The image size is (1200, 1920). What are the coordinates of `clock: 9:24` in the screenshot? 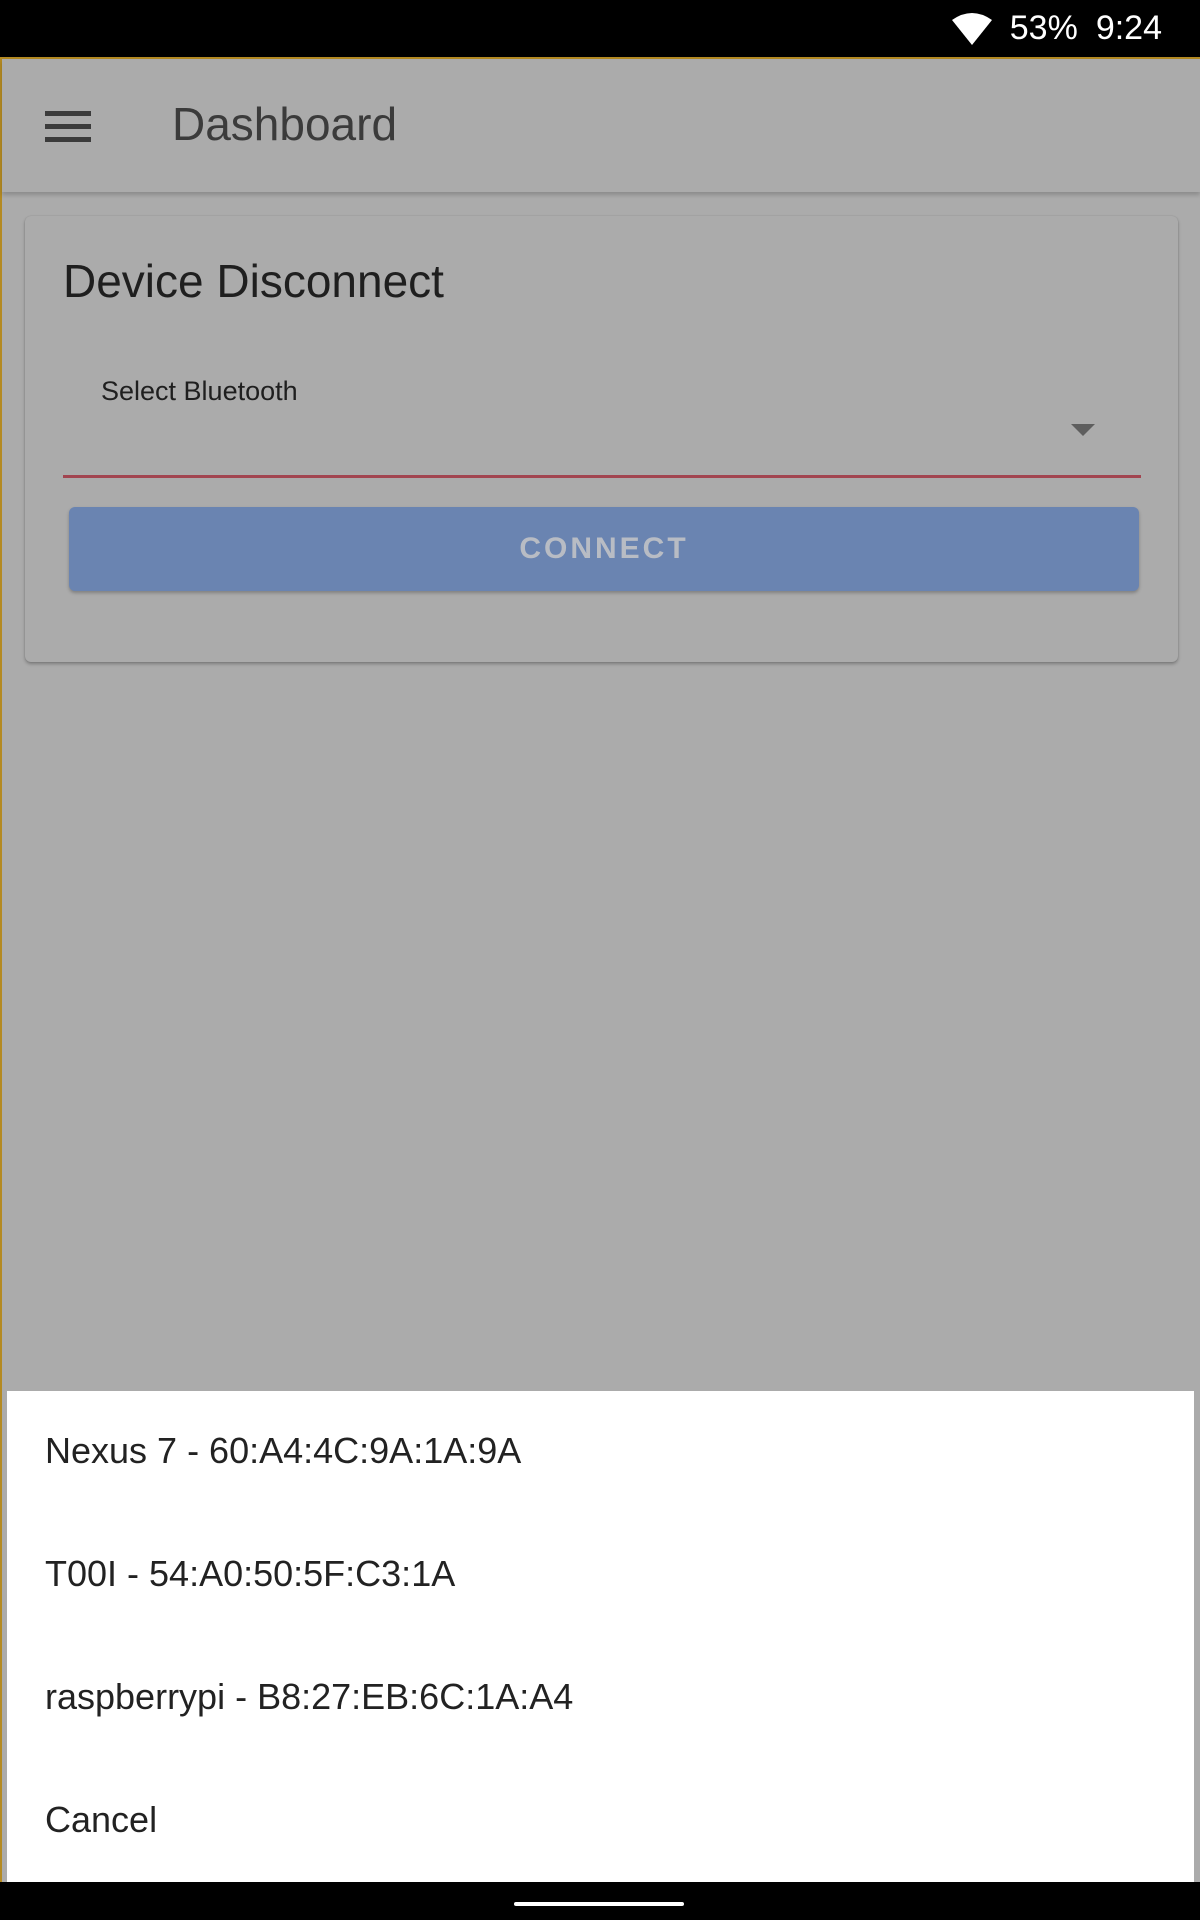 It's located at (1128, 28).